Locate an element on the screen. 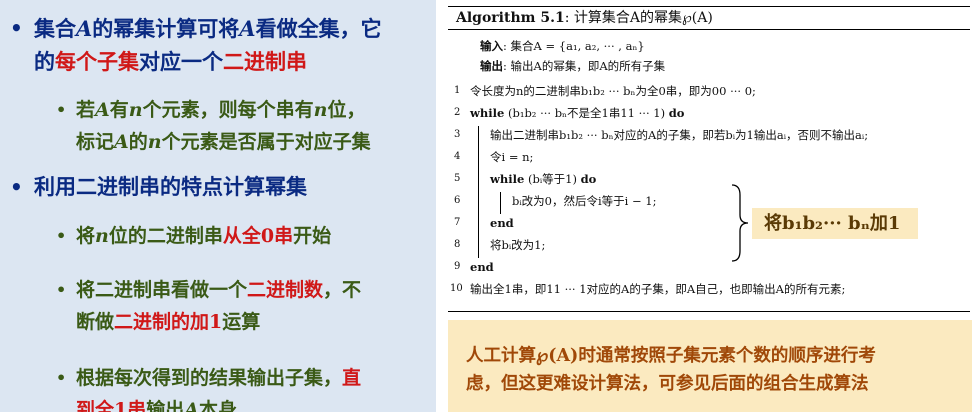  algo-line-9: 9 end is located at coordinates (474, 267).